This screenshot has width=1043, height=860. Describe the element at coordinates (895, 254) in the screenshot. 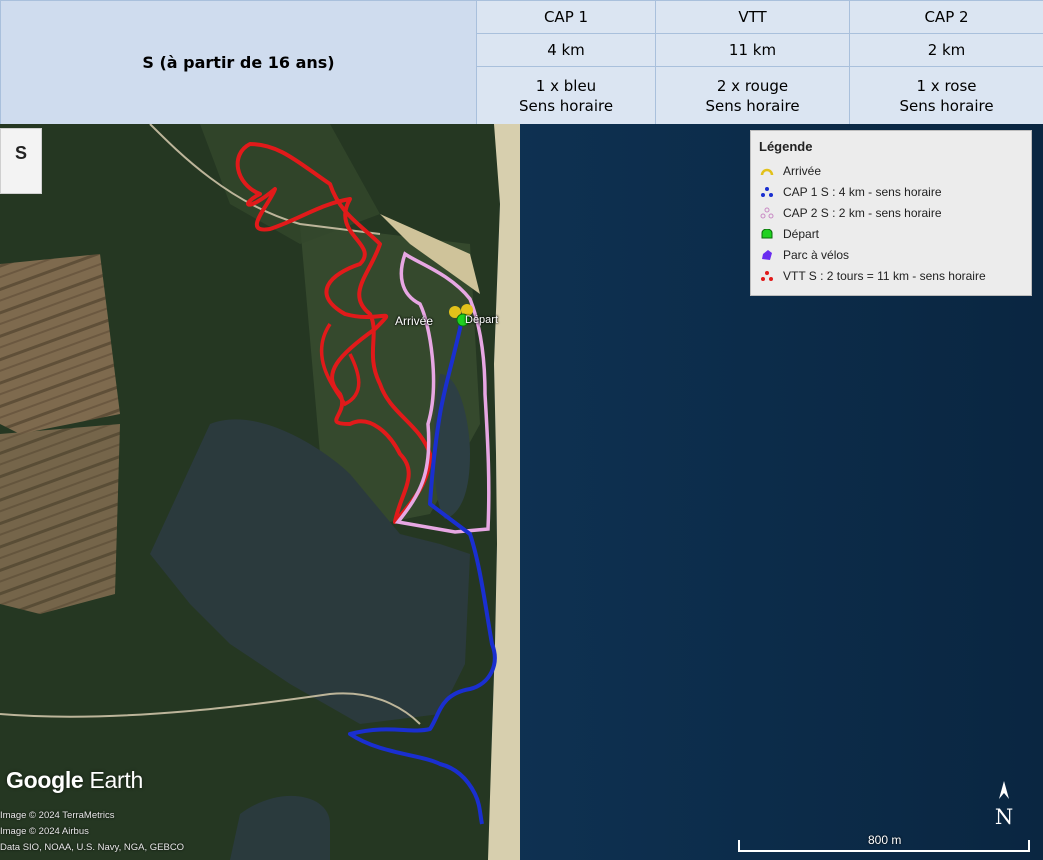

I see `legend-item-bike-park: Parc à vélos` at that location.